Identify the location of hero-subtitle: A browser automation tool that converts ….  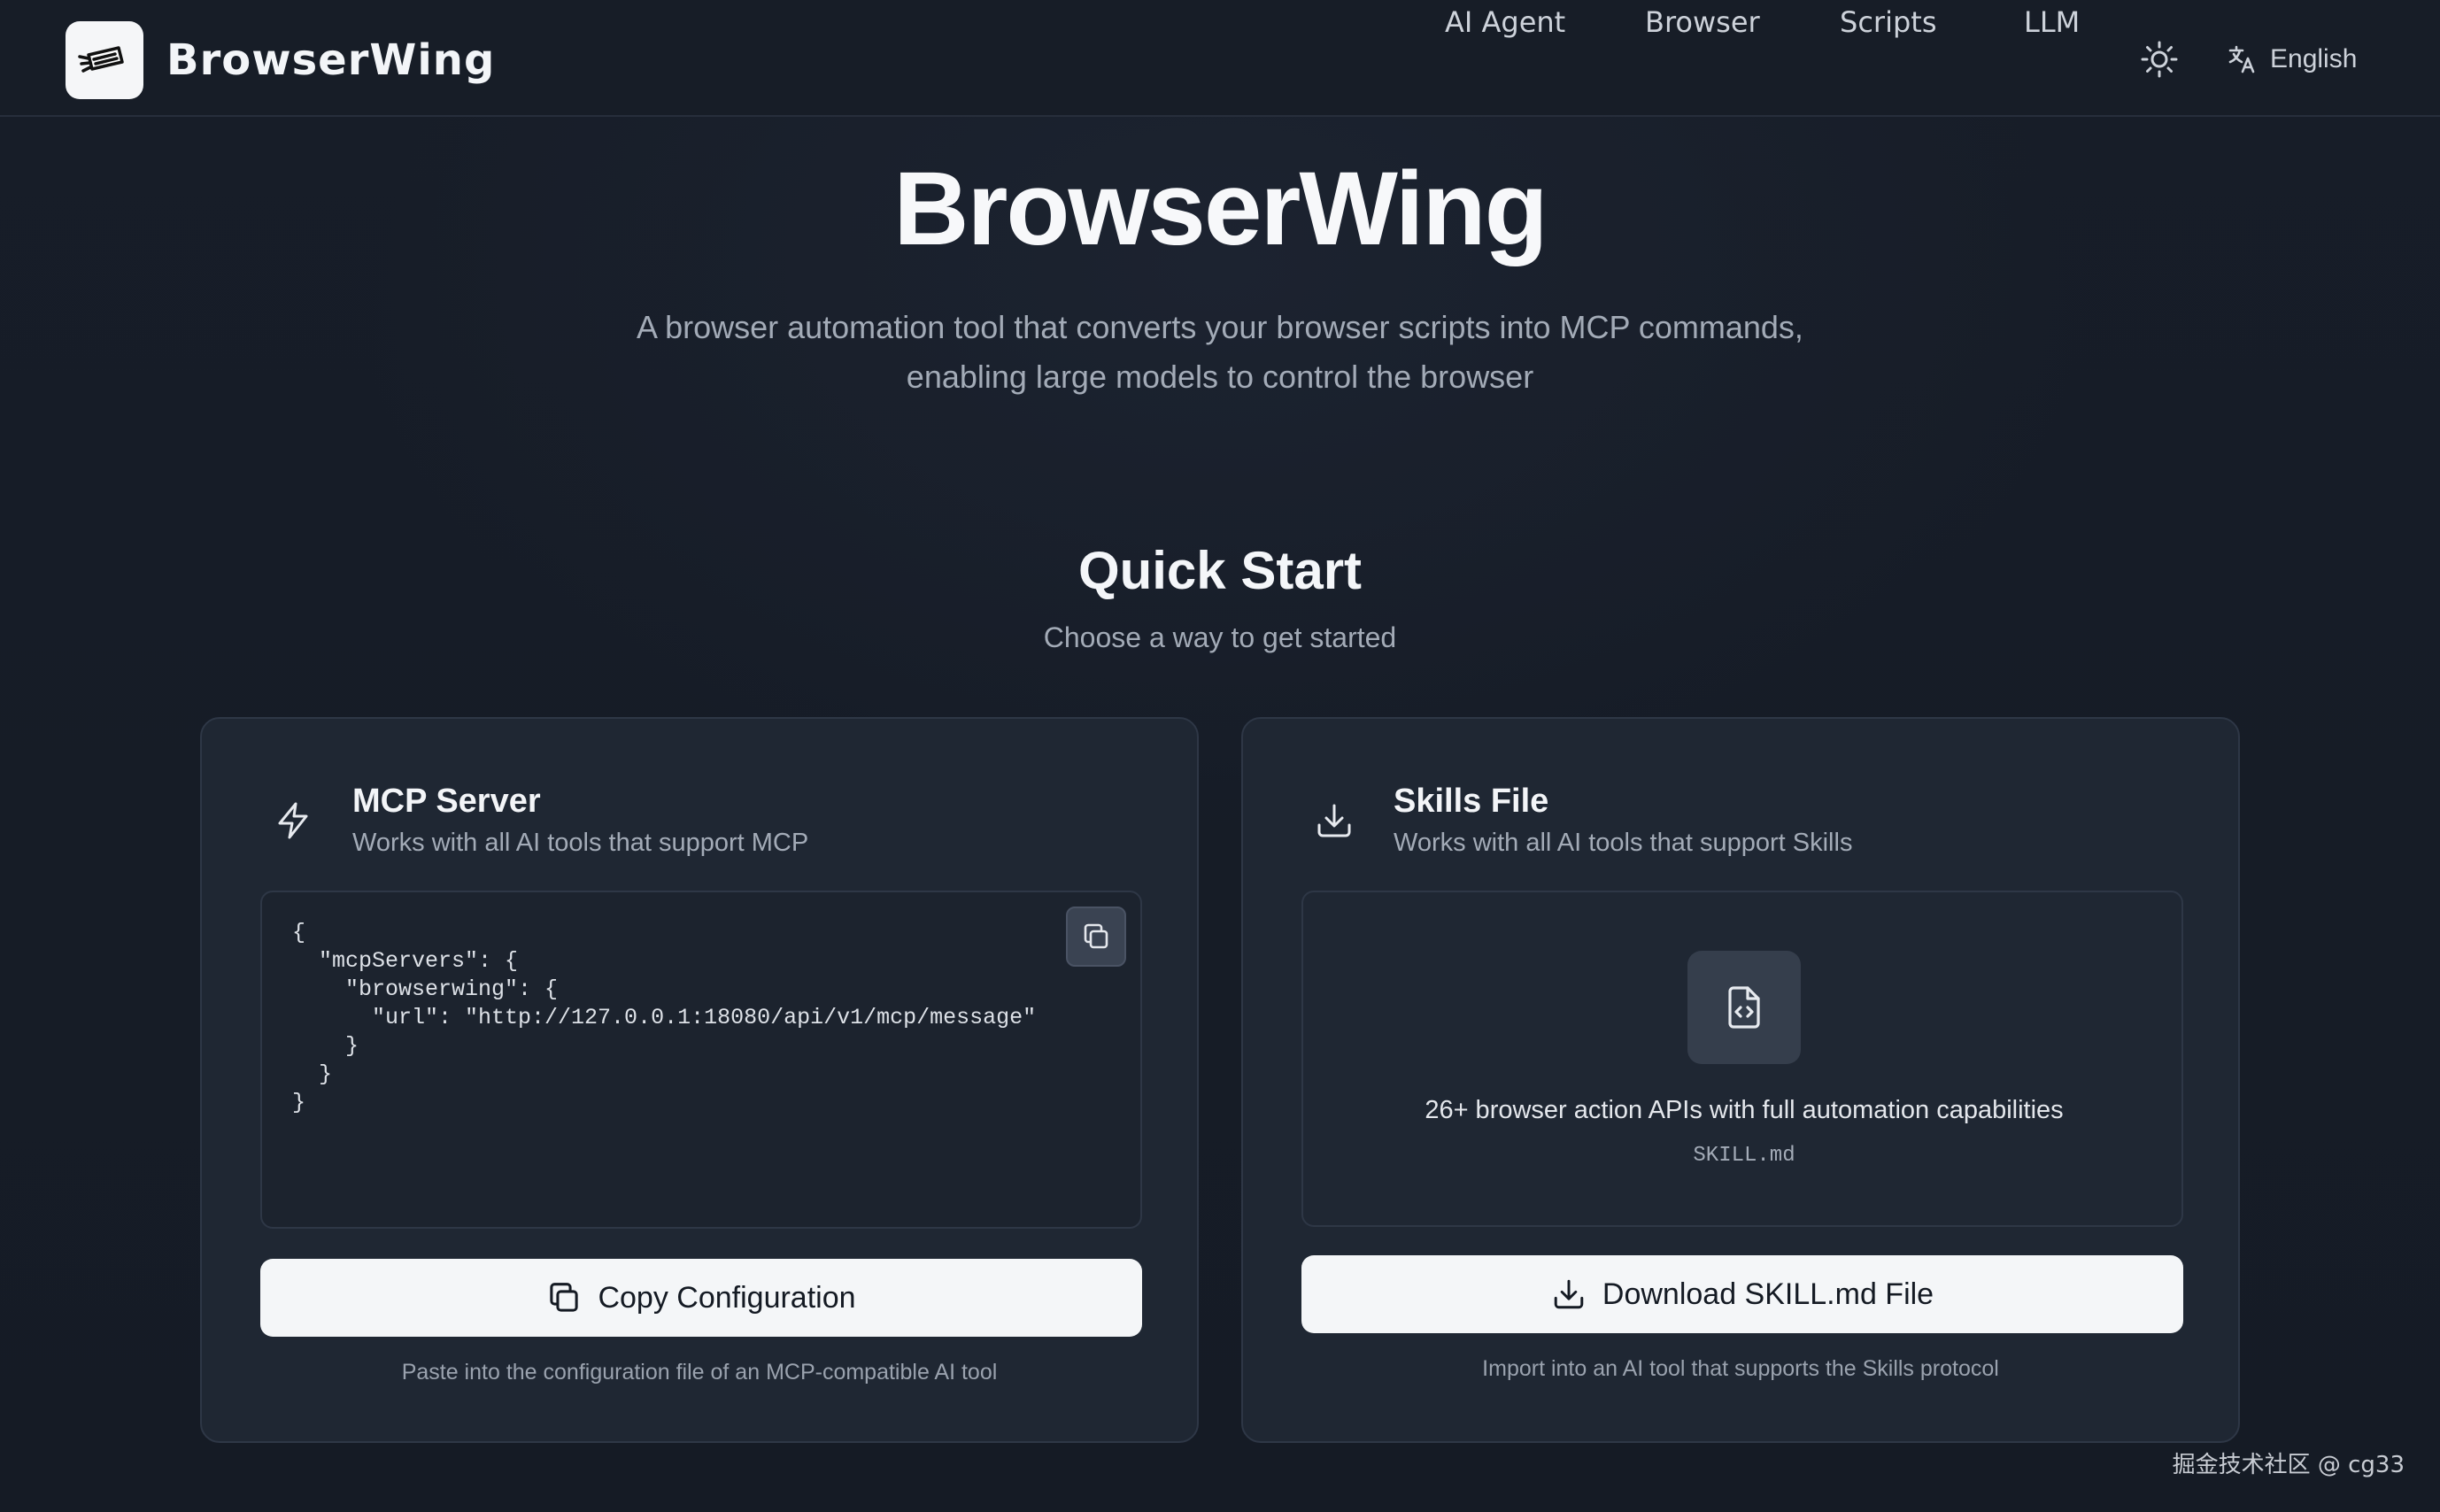
(1220, 352).